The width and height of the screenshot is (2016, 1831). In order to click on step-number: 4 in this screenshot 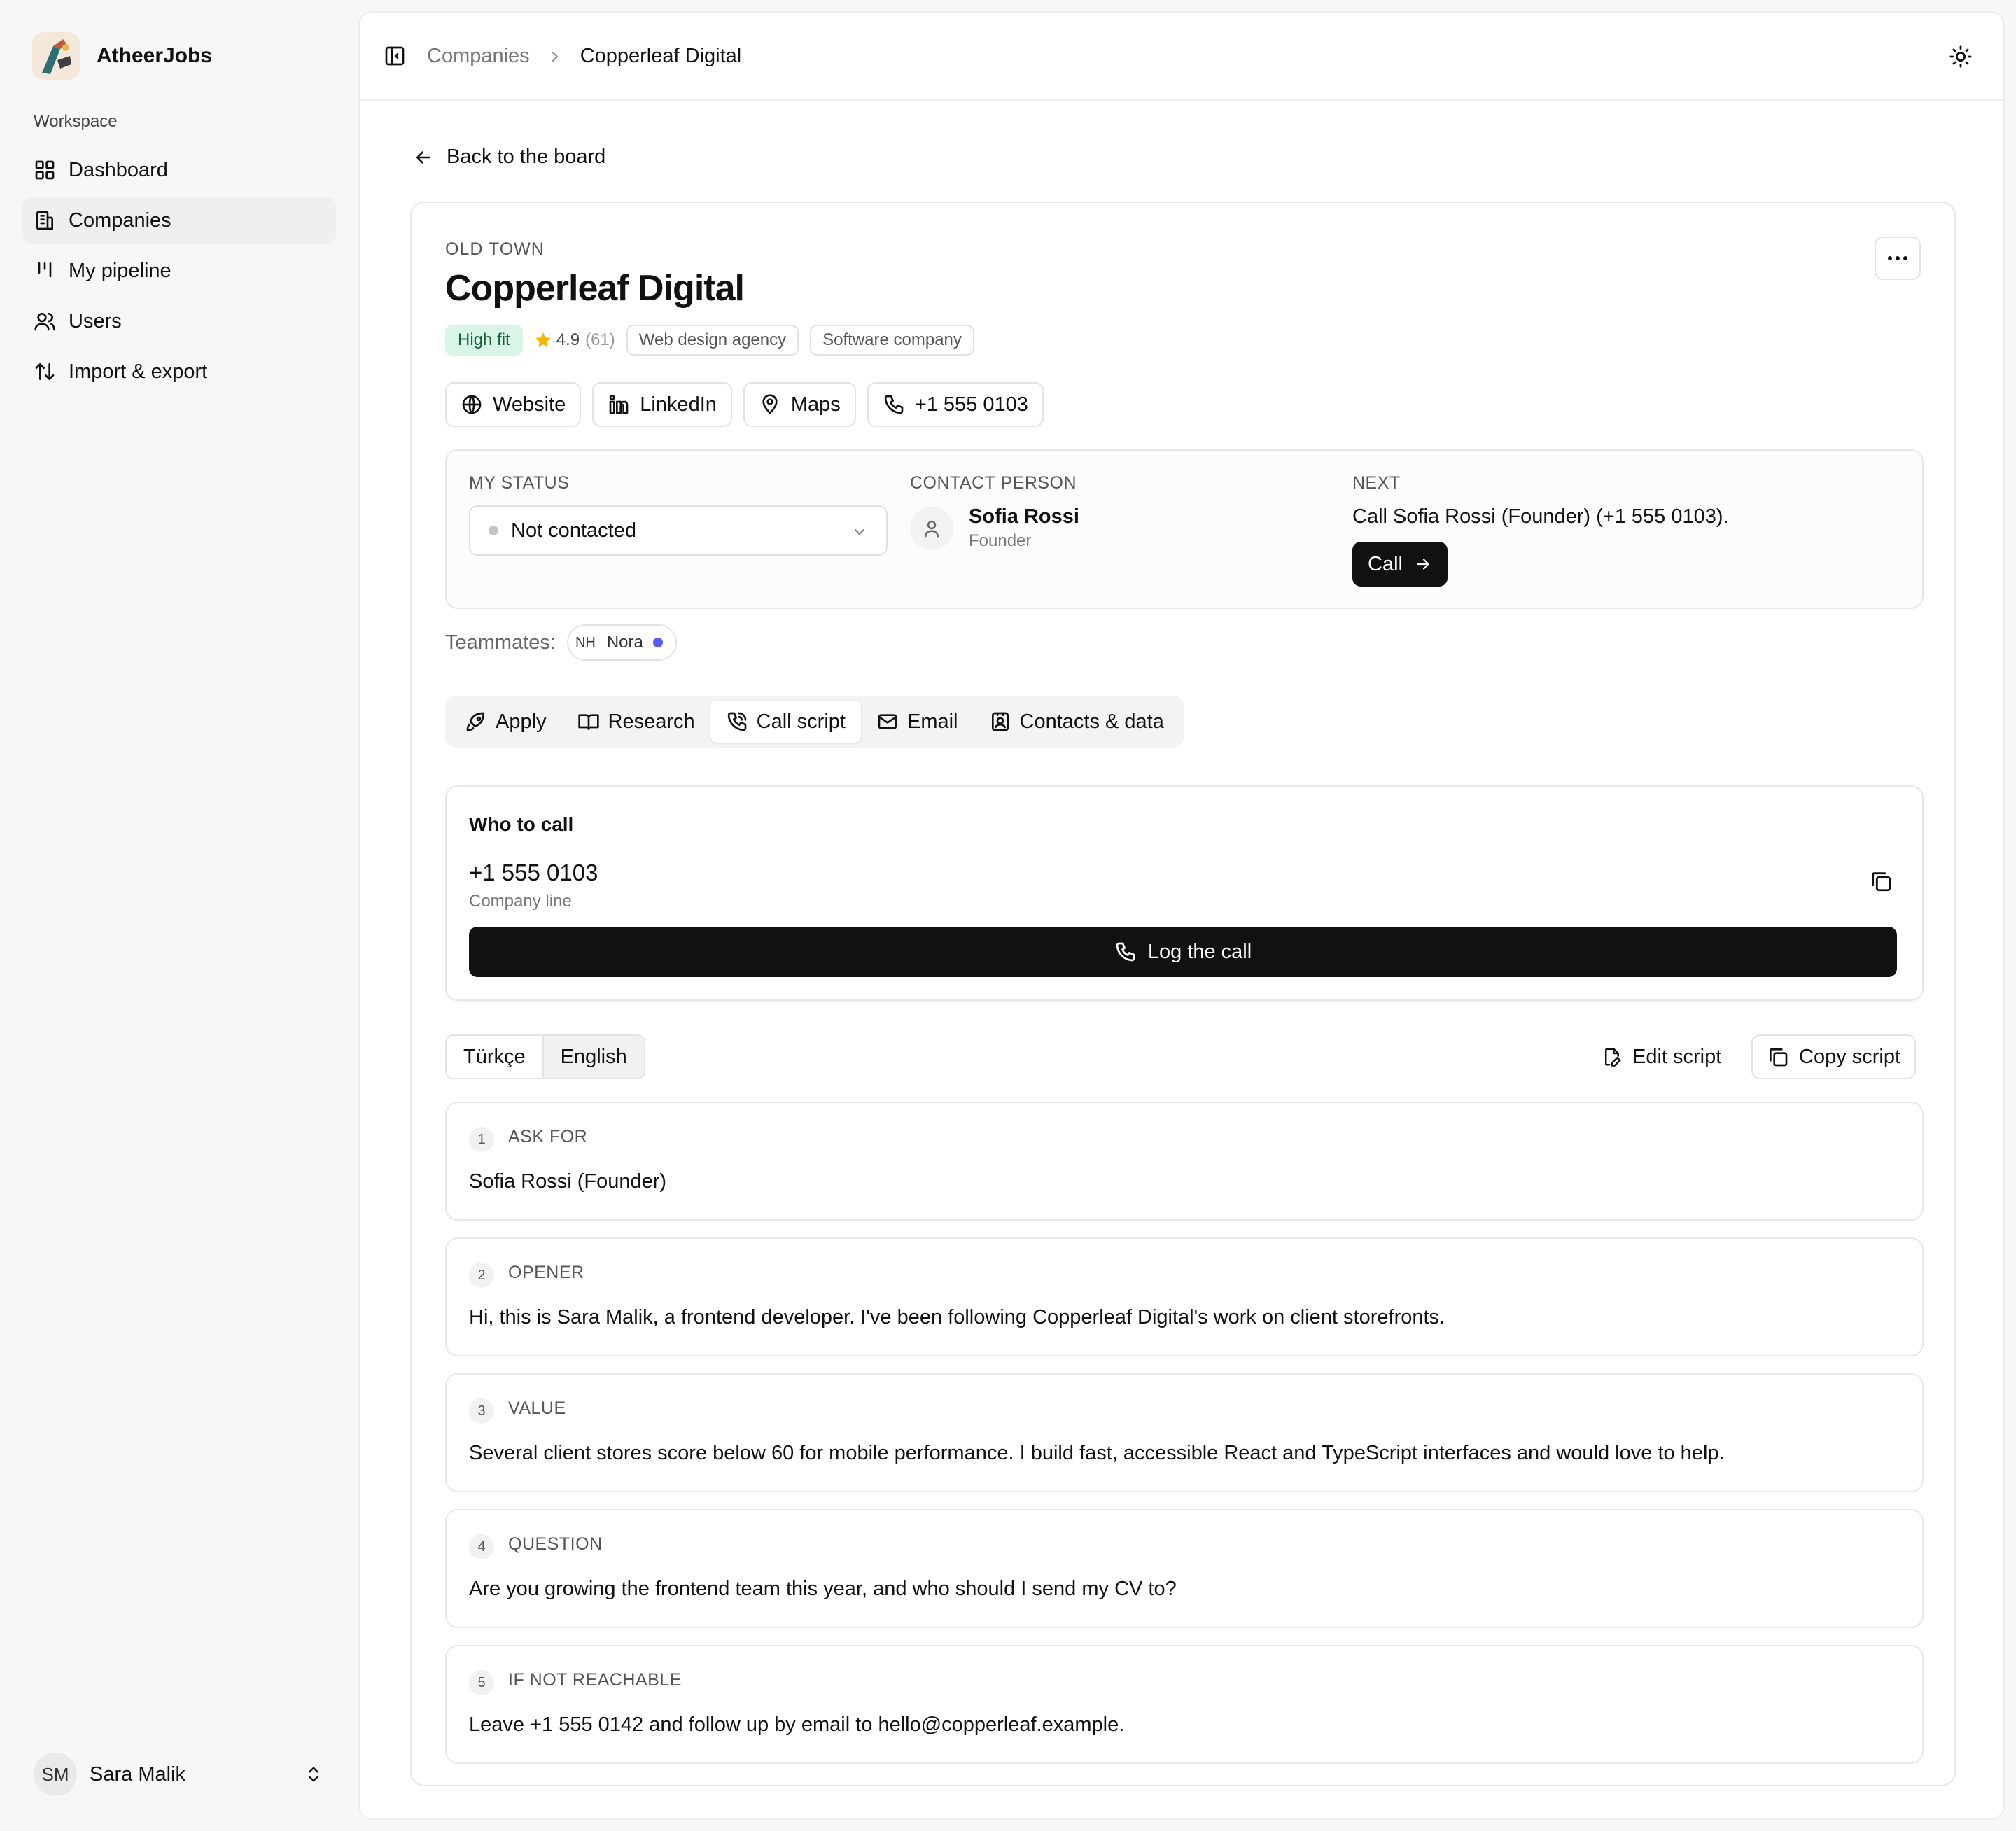, I will do `click(481, 1546)`.